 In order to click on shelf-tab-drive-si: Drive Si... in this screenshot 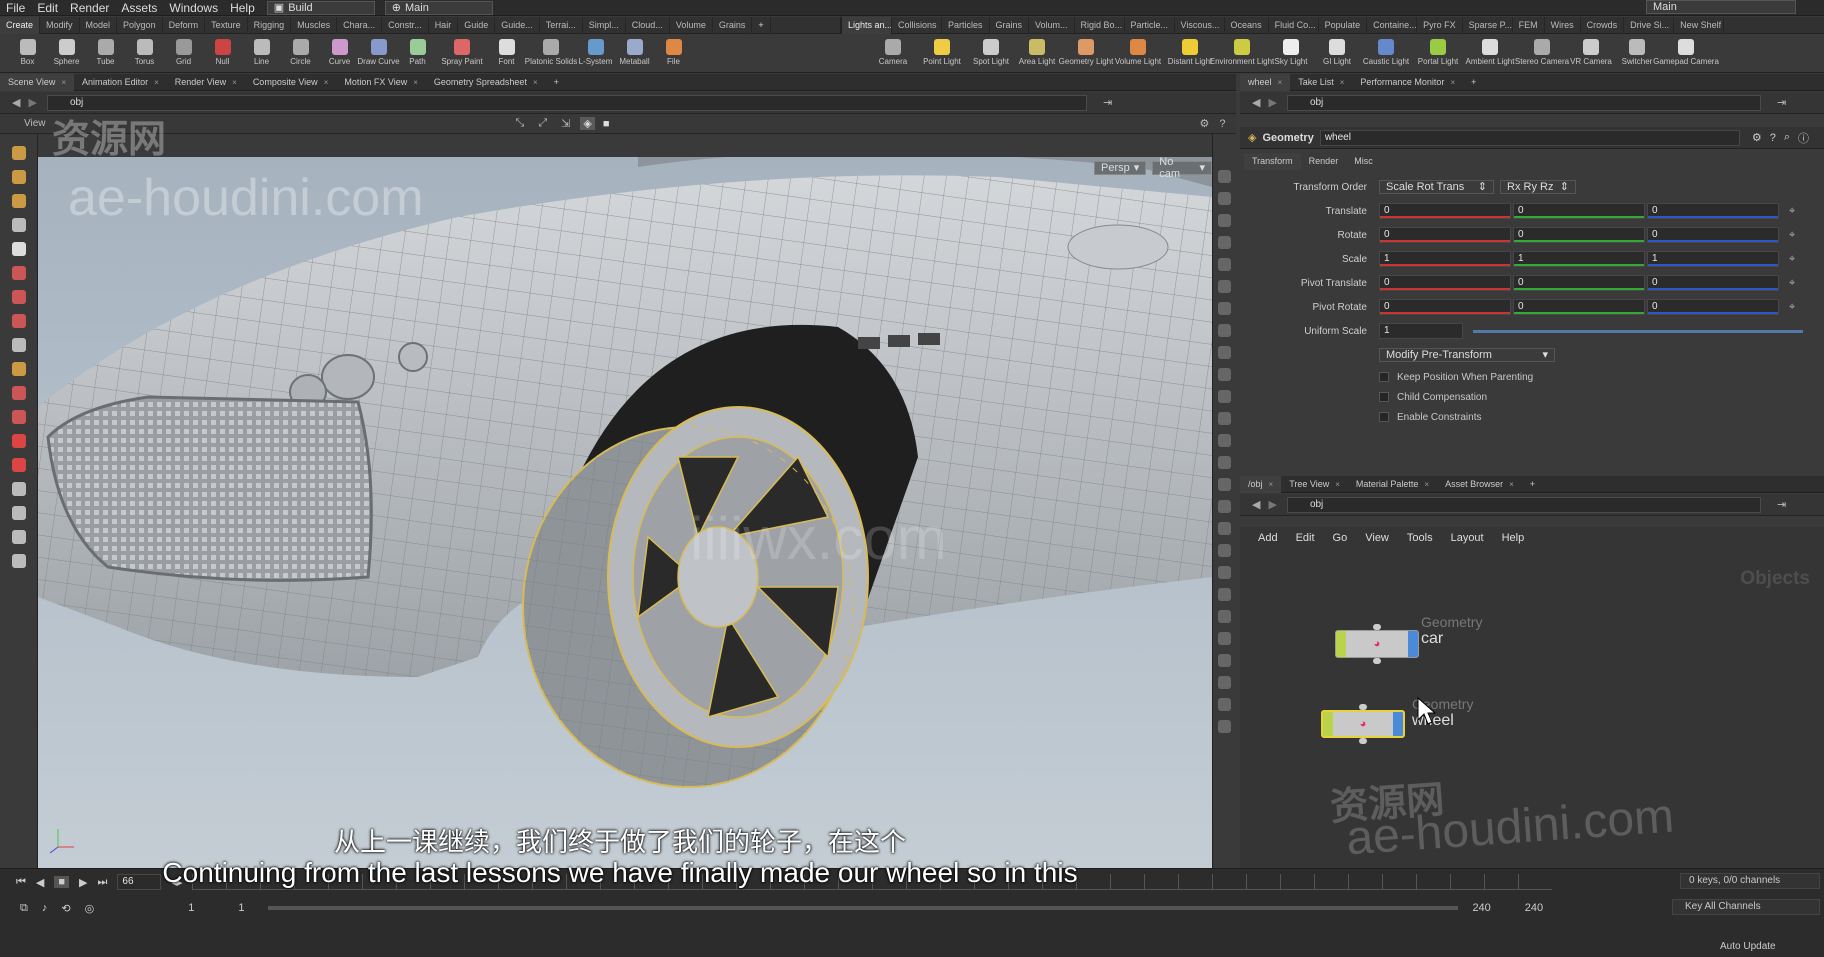, I will do `click(1649, 25)`.